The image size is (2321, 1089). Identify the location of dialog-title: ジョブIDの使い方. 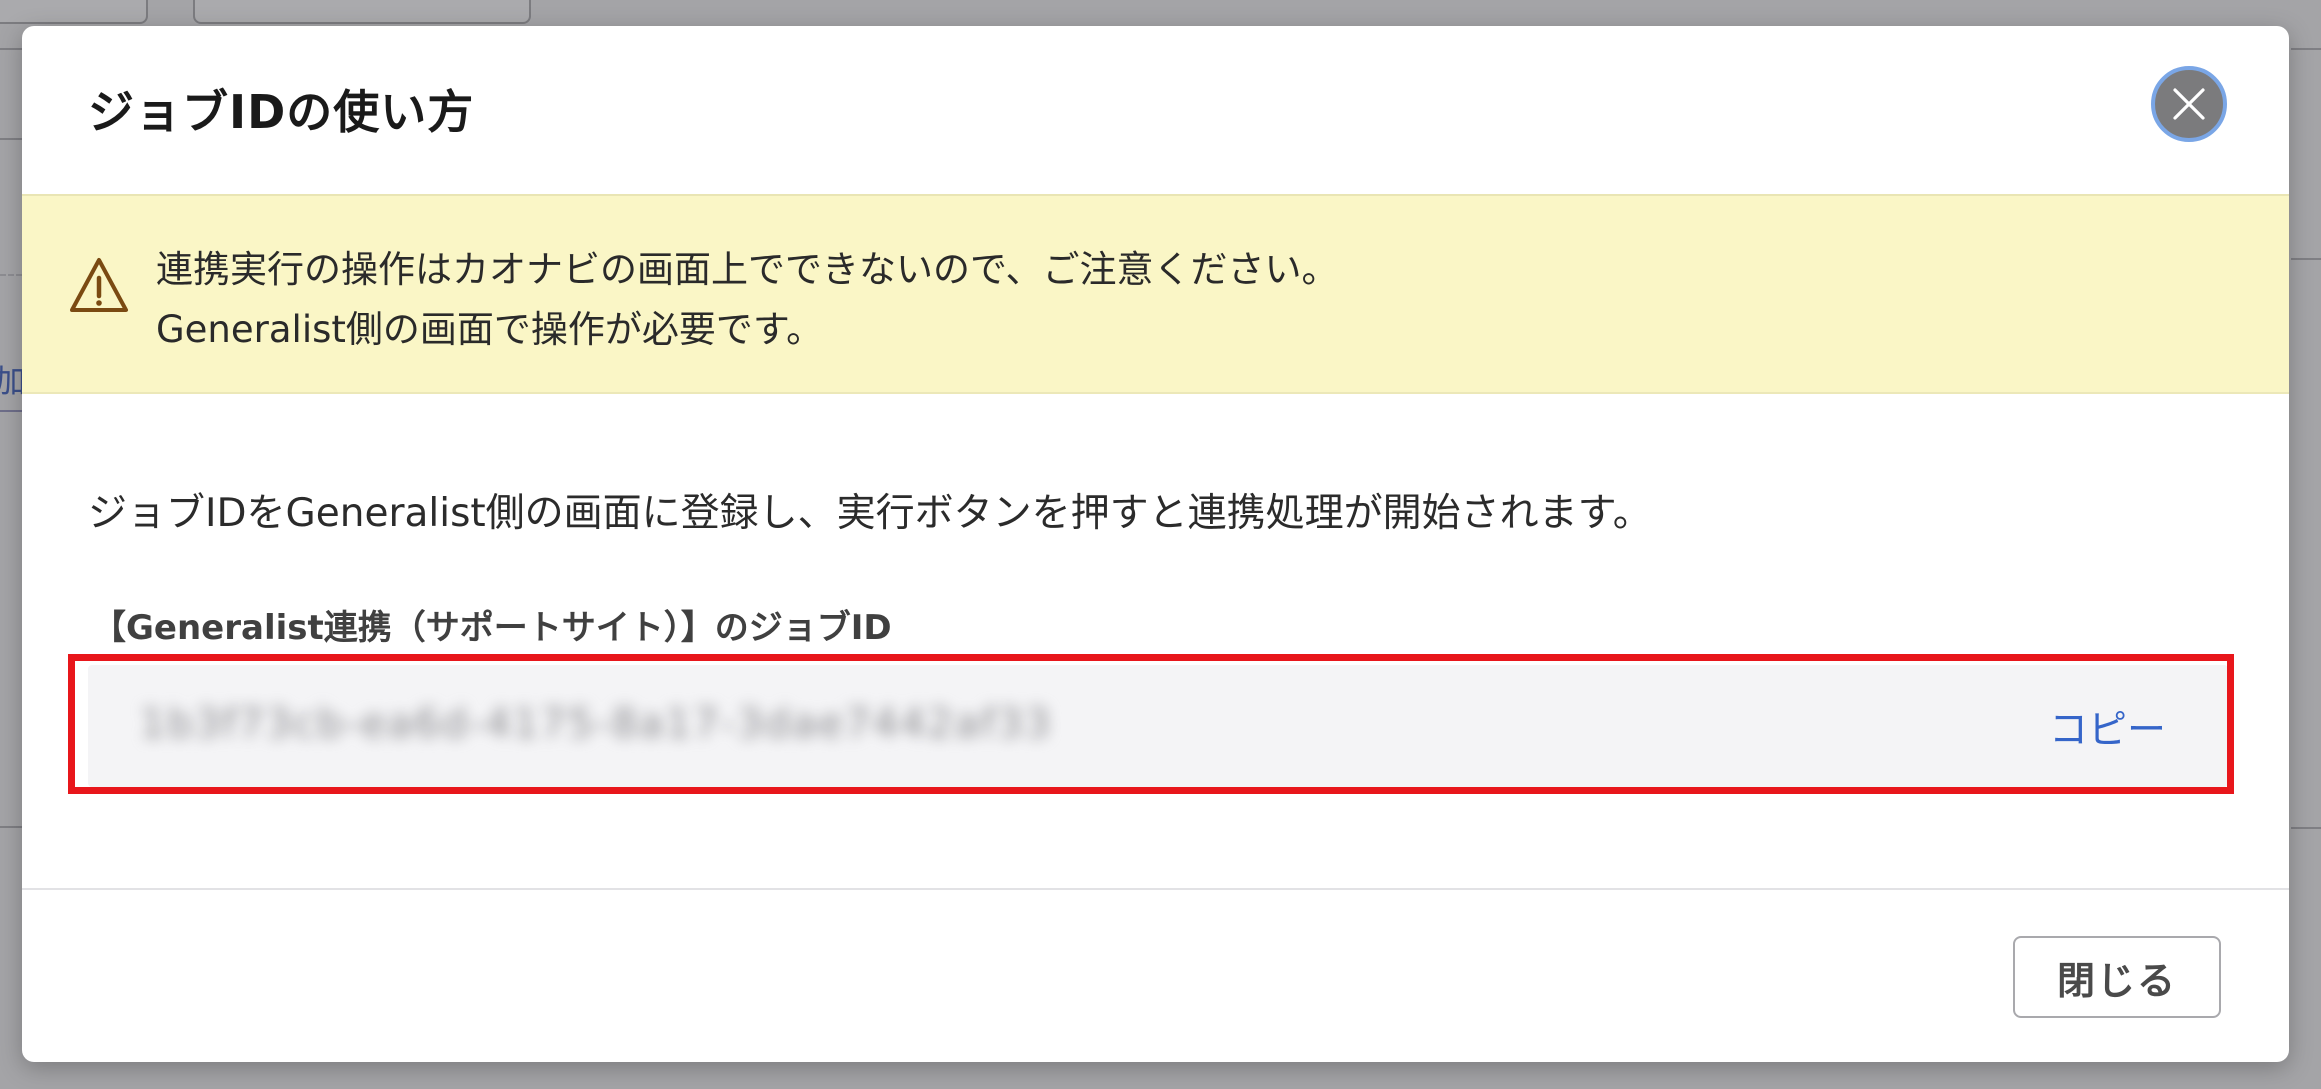
(281, 112).